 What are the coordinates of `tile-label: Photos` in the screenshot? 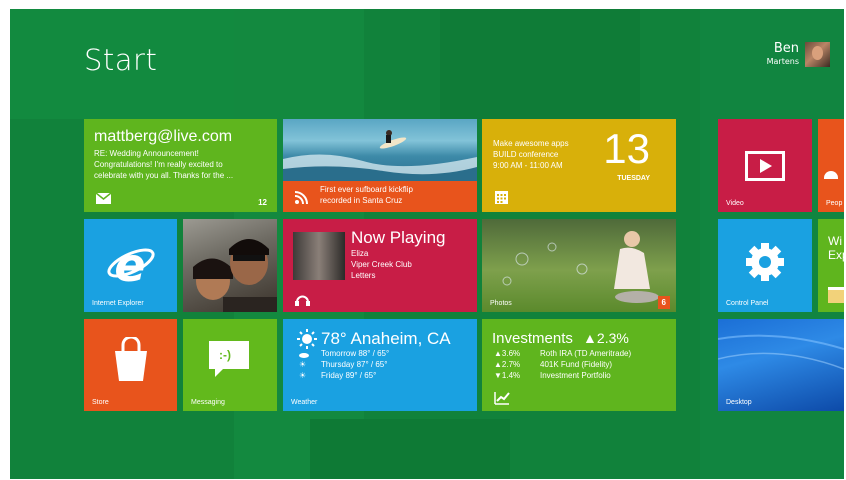 It's located at (501, 303).